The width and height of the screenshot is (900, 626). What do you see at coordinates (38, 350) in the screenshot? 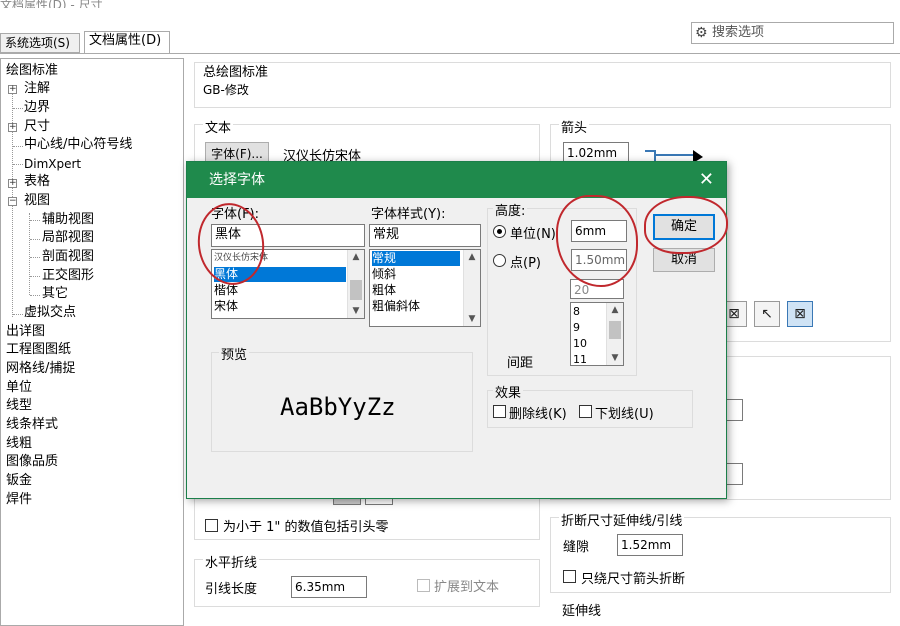
I see `tree-item-drawing-sheets: 工程图图纸` at bounding box center [38, 350].